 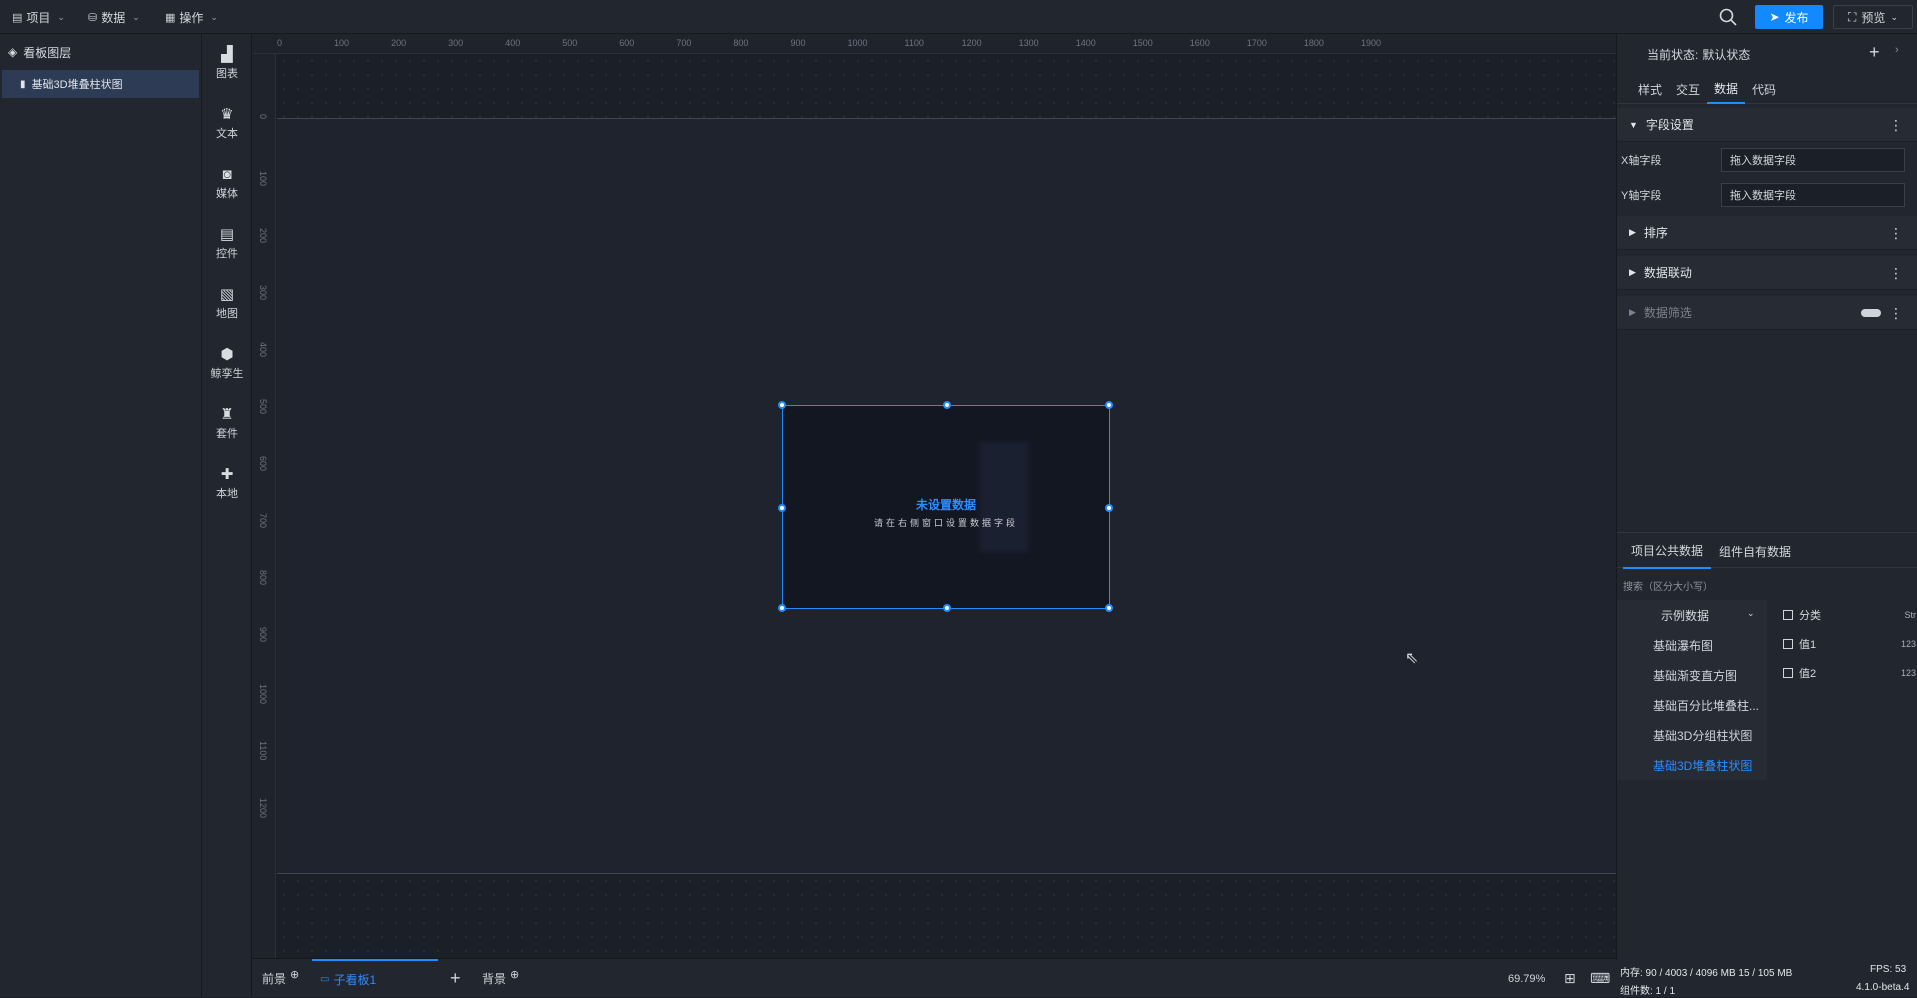 I want to click on dataset-item: 基础瀑布图, so click(x=1692, y=645).